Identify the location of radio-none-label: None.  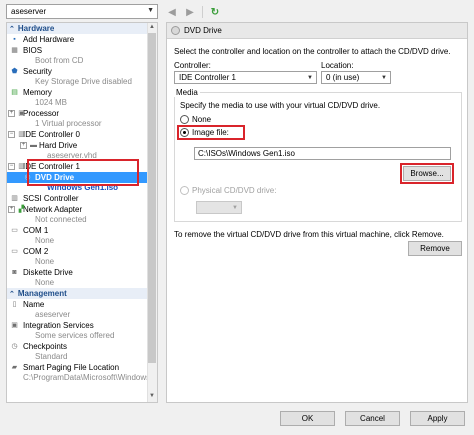
(202, 119).